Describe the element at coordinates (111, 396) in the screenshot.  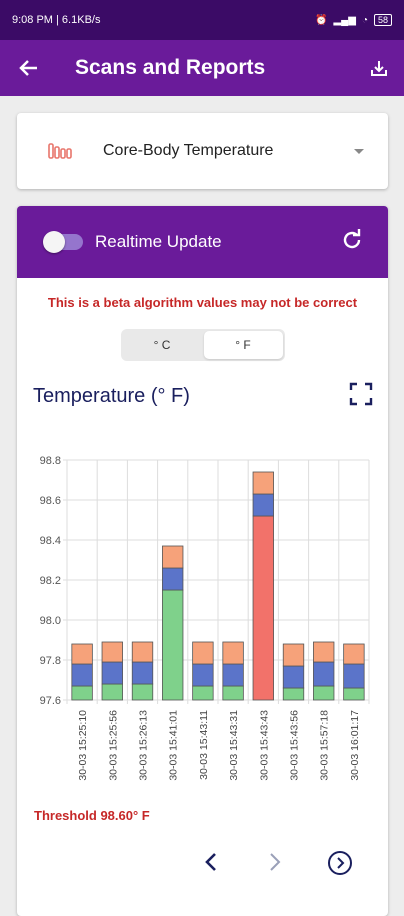
I see `chart-title: Temperature (° F)` at that location.